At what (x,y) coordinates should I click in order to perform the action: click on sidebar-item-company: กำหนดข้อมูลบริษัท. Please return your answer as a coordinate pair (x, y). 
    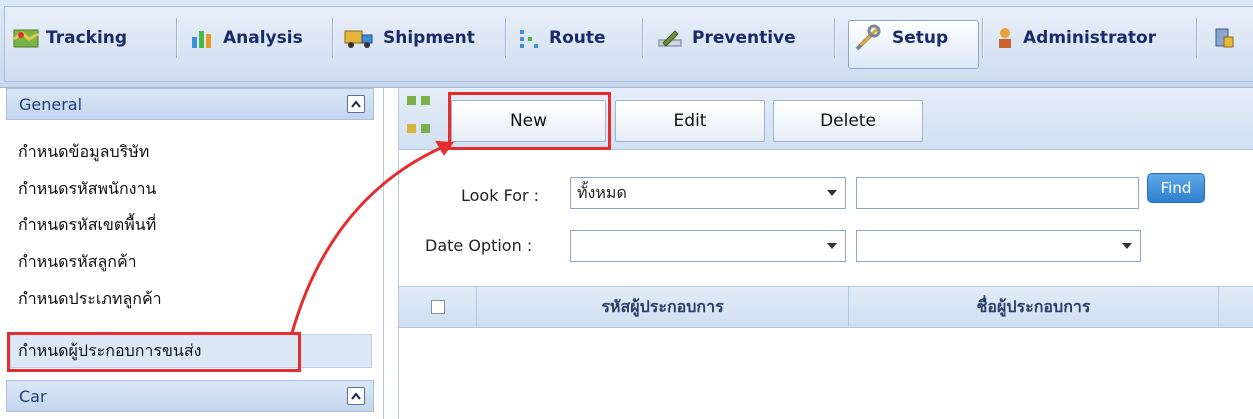
    Looking at the image, I should click on (83, 152).